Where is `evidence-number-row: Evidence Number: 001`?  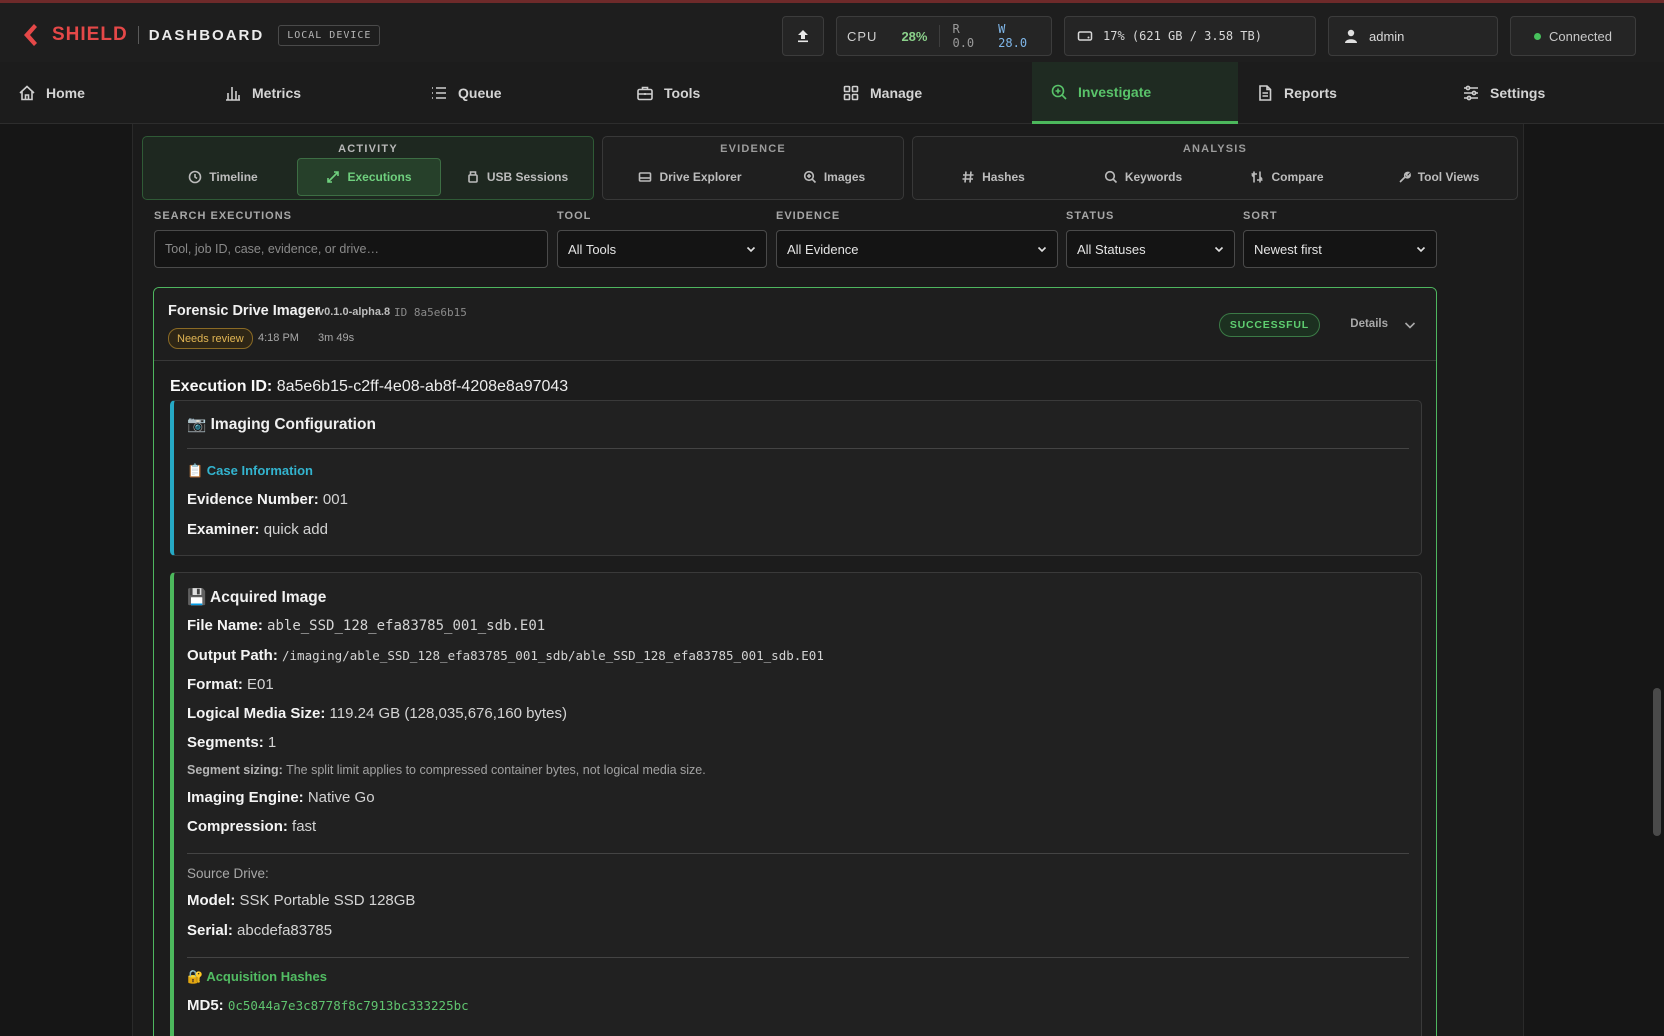
evidence-number-row: Evidence Number: 001 is located at coordinates (267, 499).